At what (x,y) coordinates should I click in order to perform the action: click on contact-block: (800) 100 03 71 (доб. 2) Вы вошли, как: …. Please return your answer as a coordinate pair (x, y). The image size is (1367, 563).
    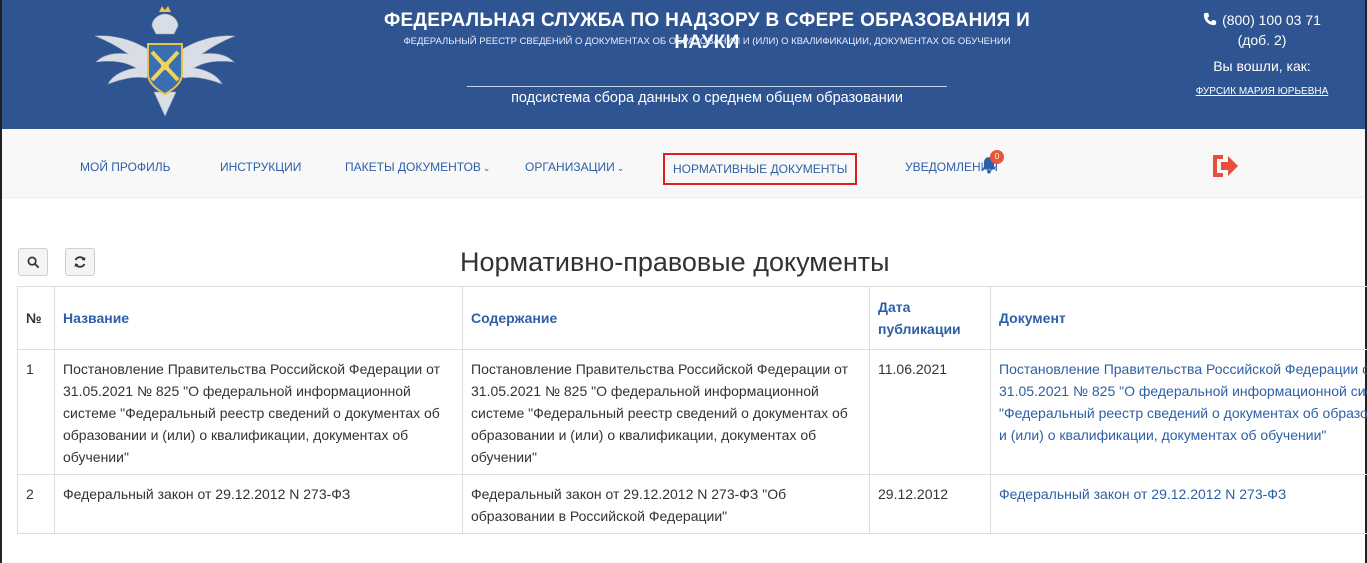
    Looking at the image, I should click on (1262, 56).